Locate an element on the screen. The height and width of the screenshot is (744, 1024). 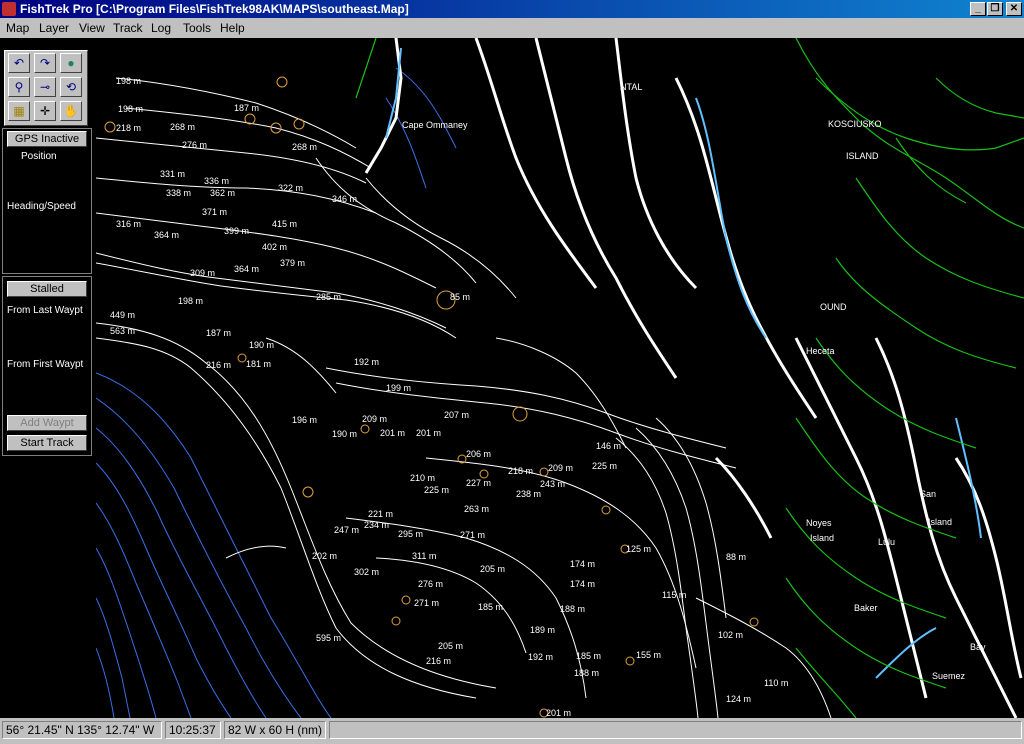
menu-track: Track is located at coordinates (128, 28).